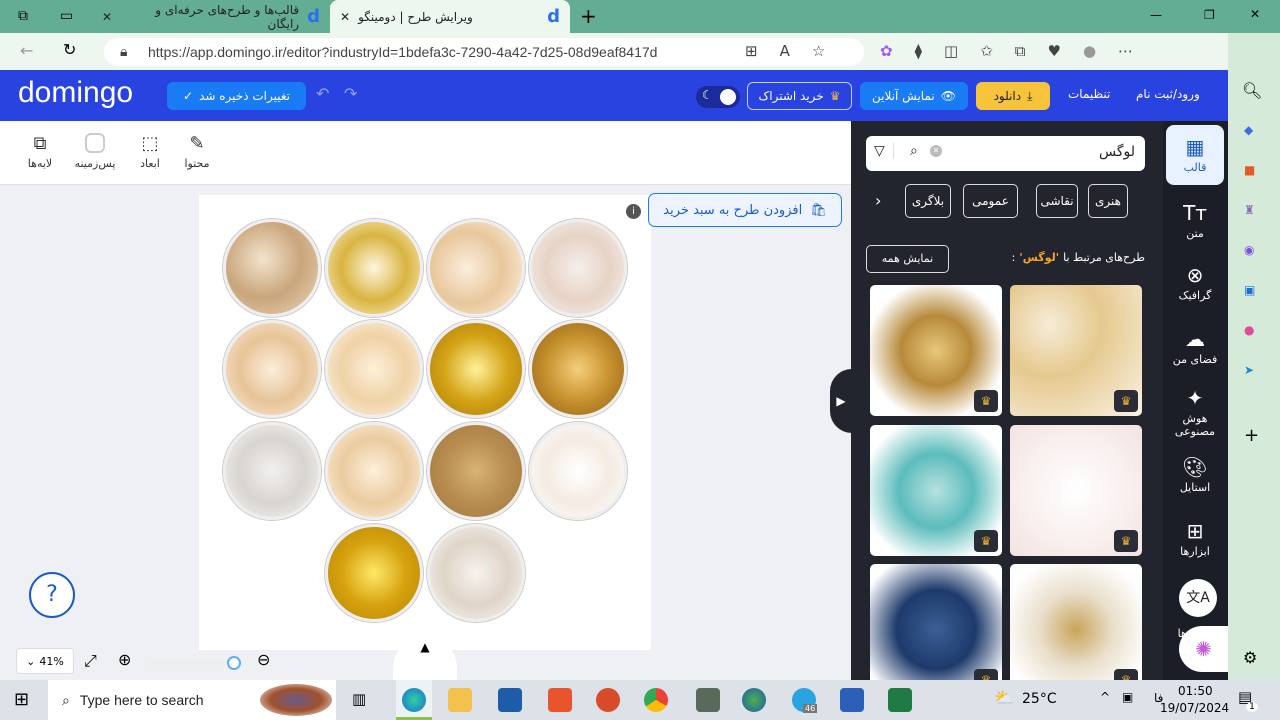 This screenshot has height=720, width=1280. What do you see at coordinates (900, 700) in the screenshot?
I see `excel-icon` at bounding box center [900, 700].